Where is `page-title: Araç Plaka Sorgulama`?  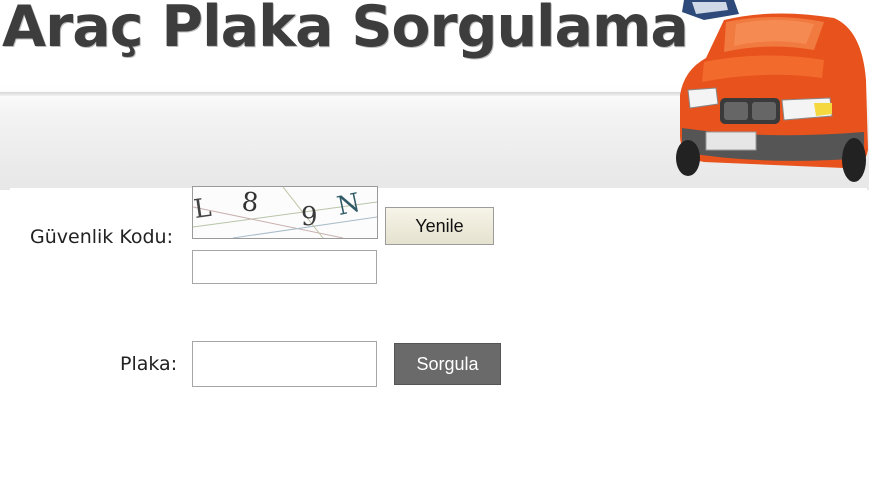 page-title: Araç Plaka Sorgulama is located at coordinates (345, 30).